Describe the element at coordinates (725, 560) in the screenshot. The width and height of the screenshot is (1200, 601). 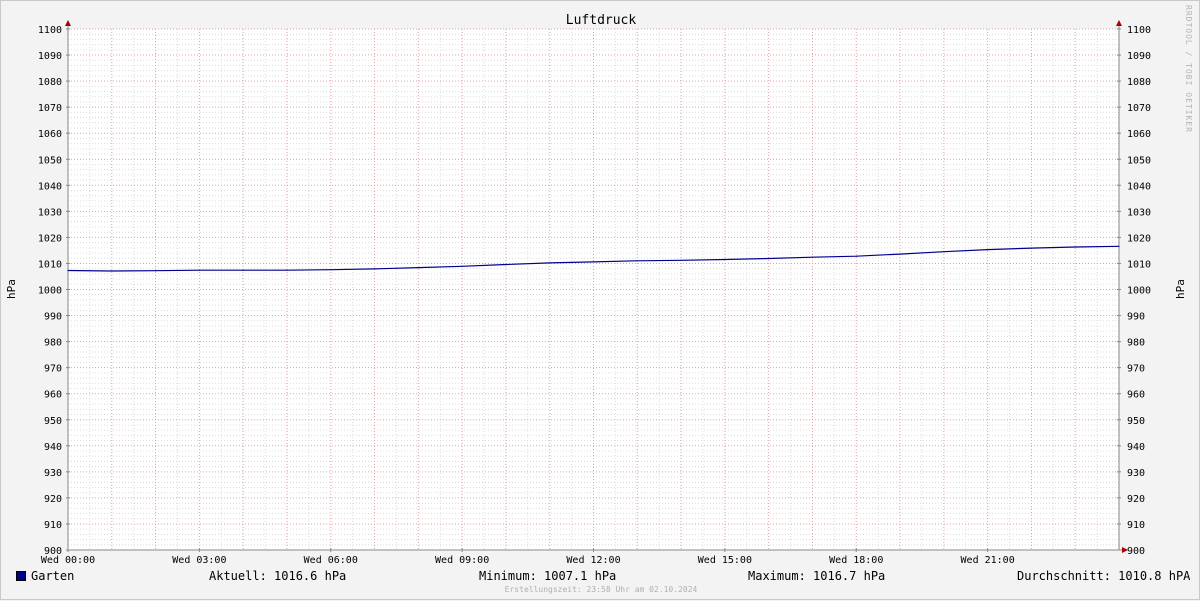
I see `x-tick-label: Wed 15:00` at that location.